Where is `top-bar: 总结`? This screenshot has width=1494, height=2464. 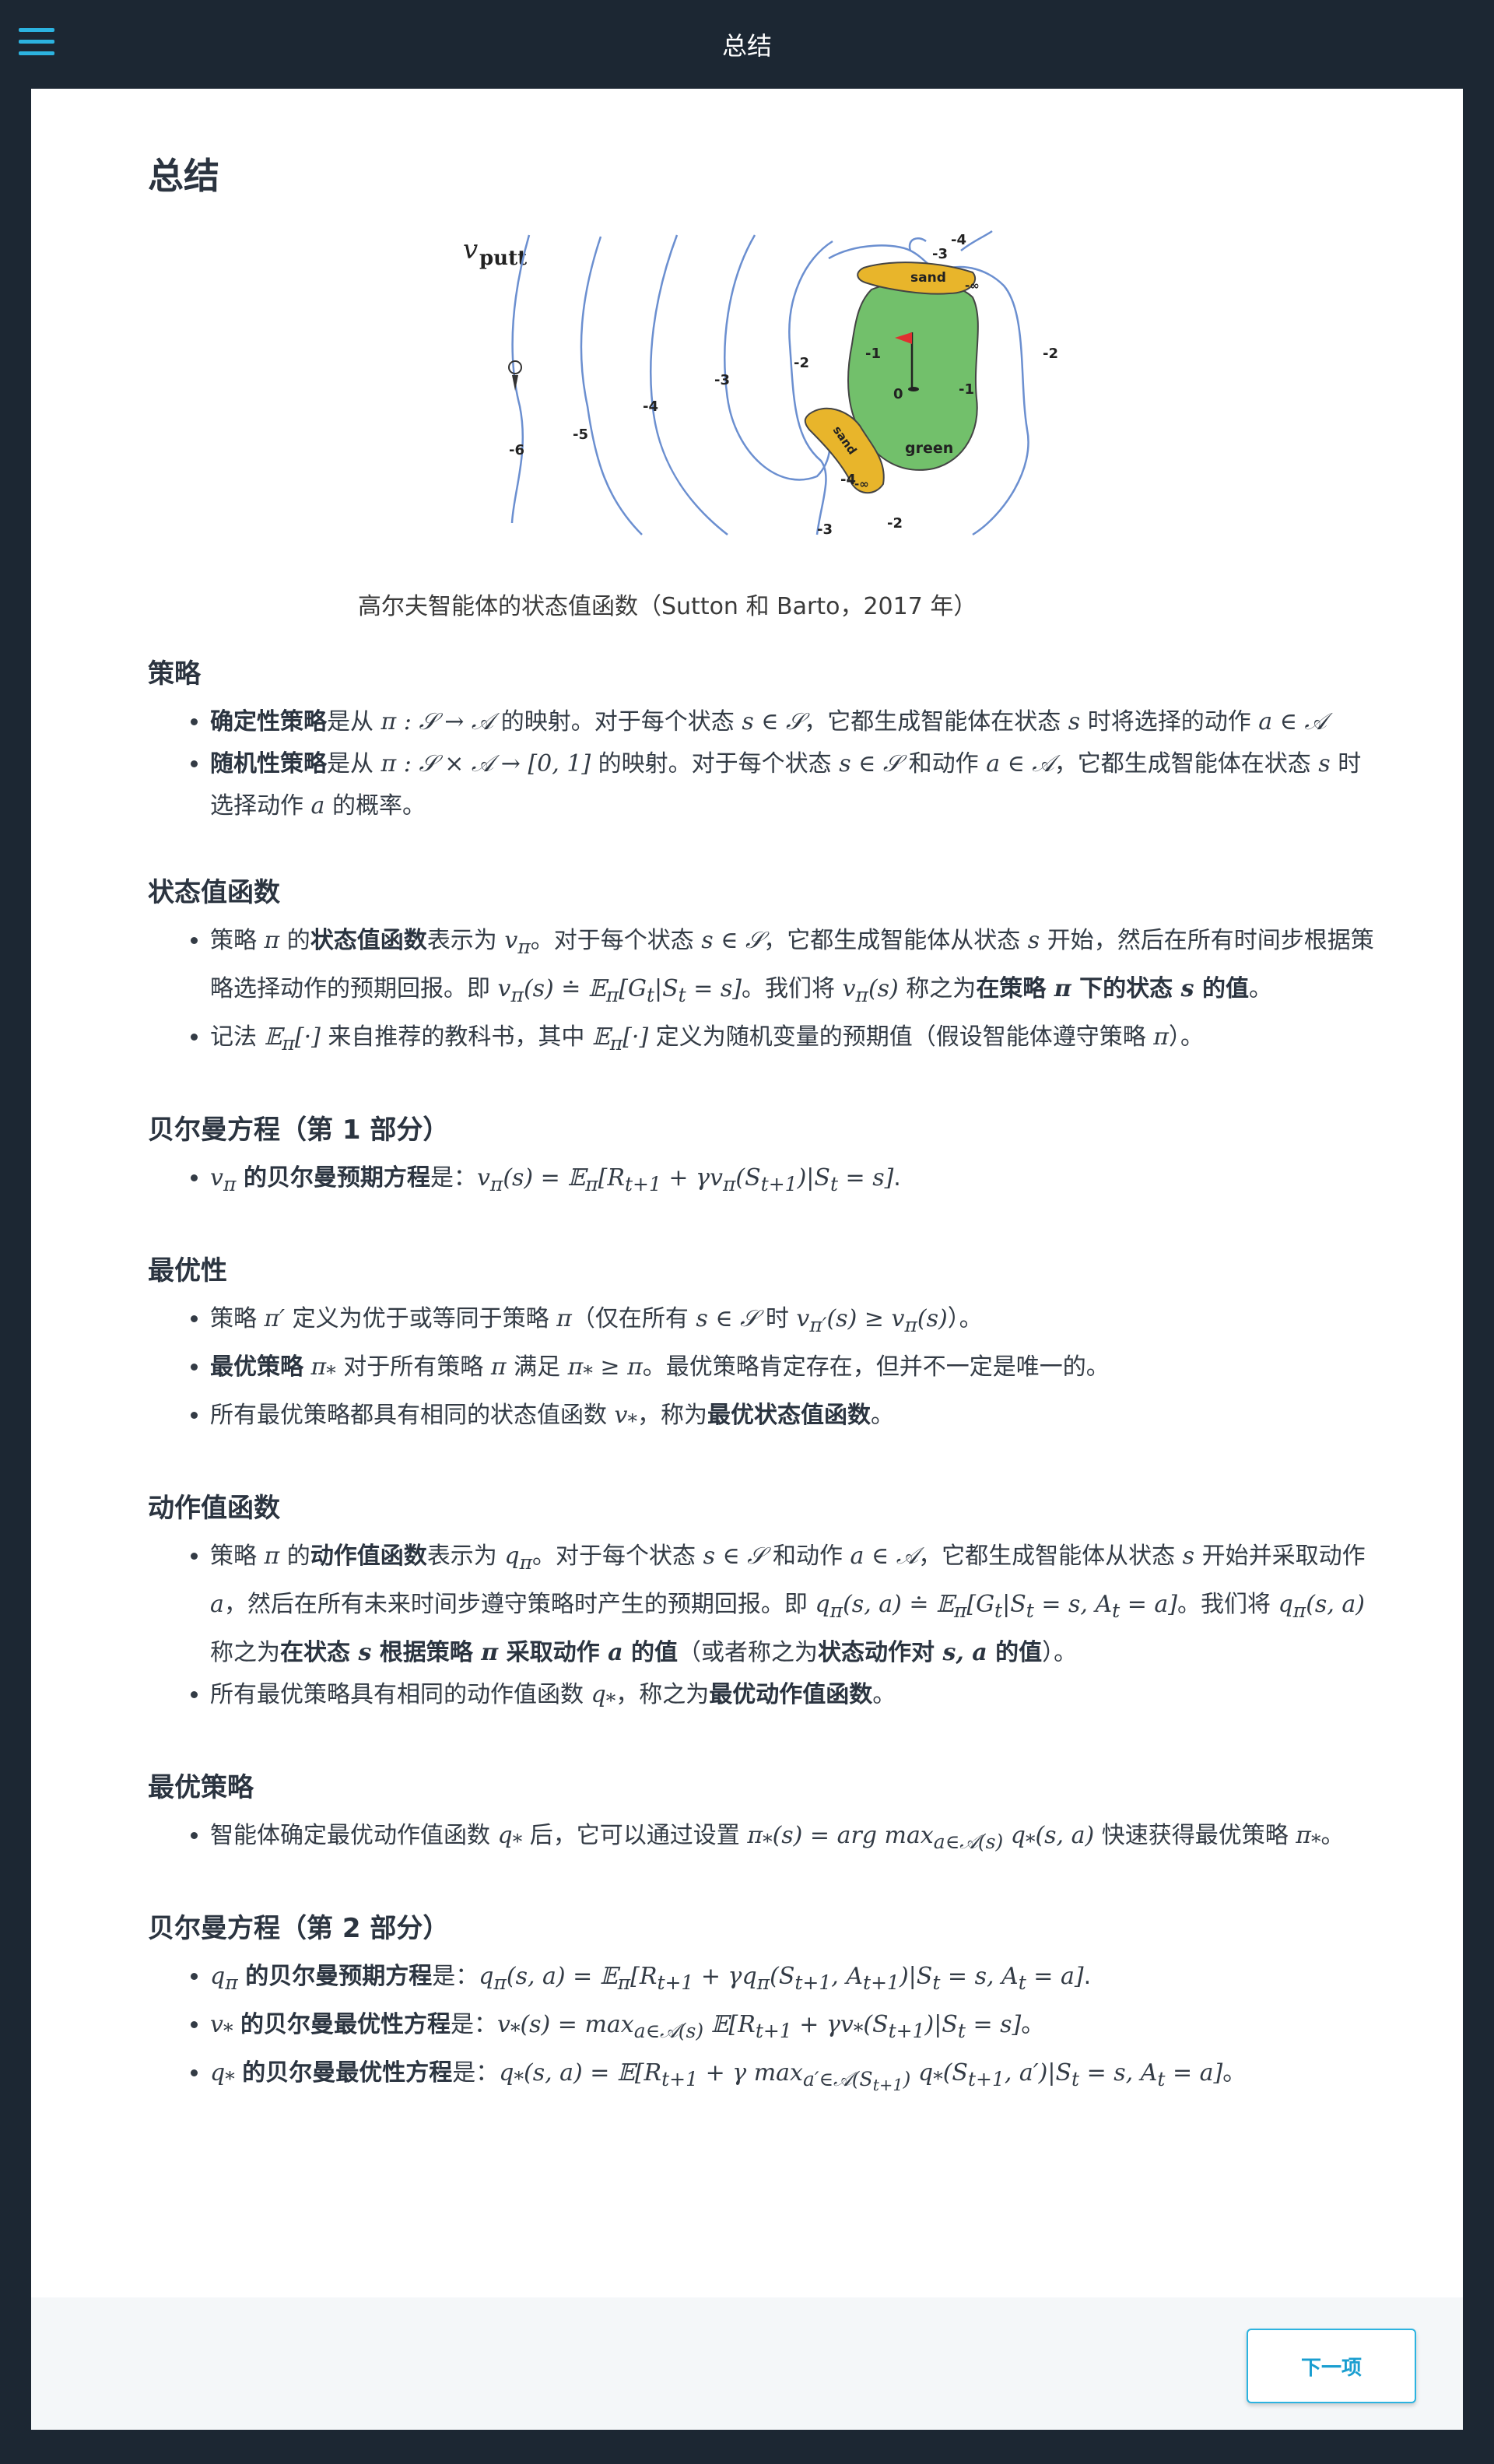 top-bar: 总结 is located at coordinates (747, 44).